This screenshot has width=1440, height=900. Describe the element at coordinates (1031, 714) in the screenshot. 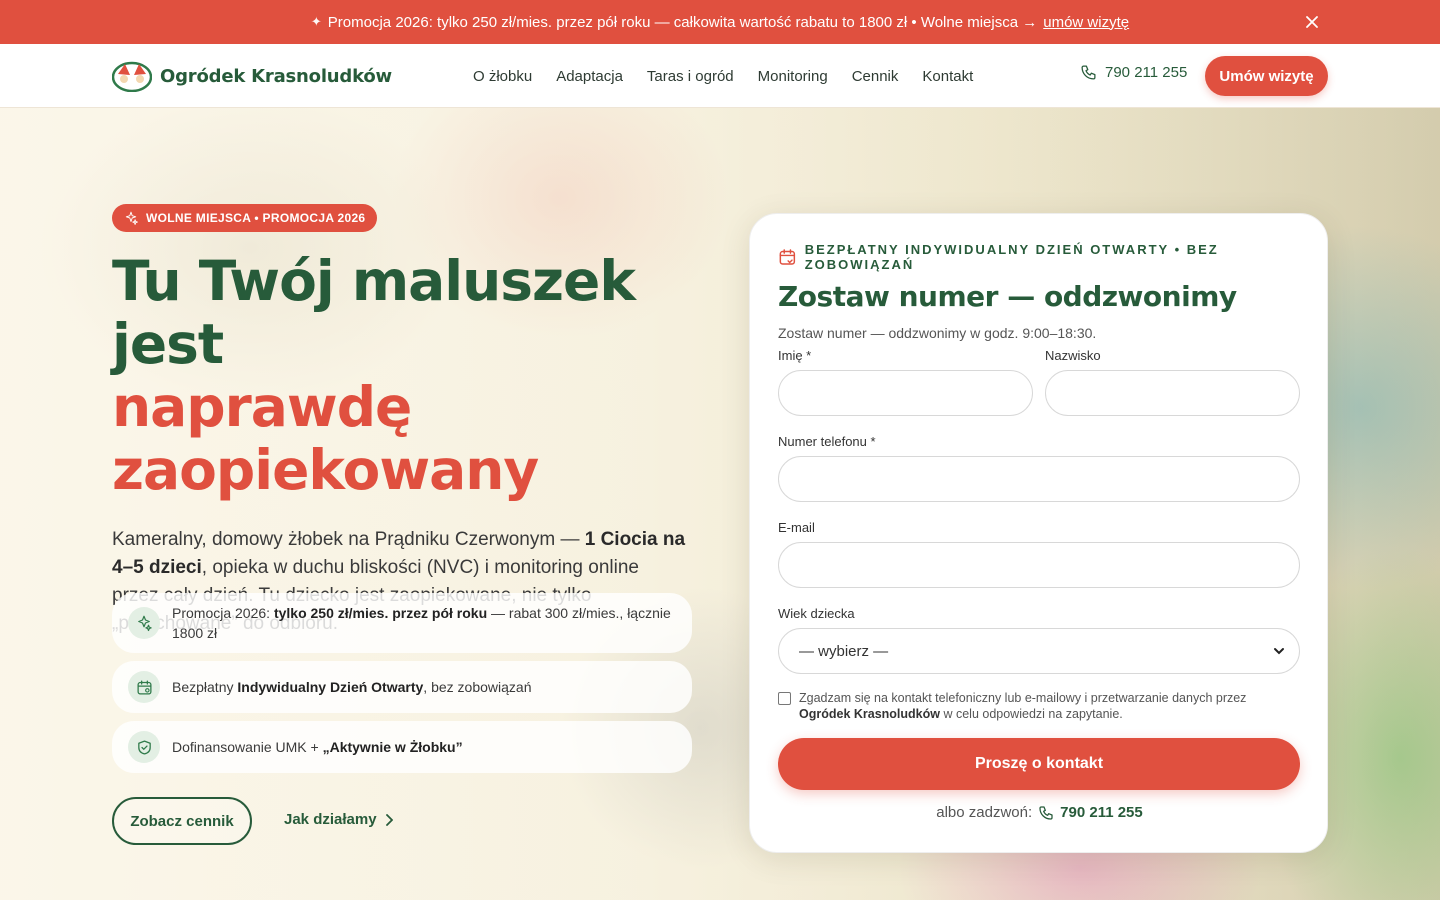

I see `consent-text-post: w celu odpowiedzi na zapytanie.` at that location.